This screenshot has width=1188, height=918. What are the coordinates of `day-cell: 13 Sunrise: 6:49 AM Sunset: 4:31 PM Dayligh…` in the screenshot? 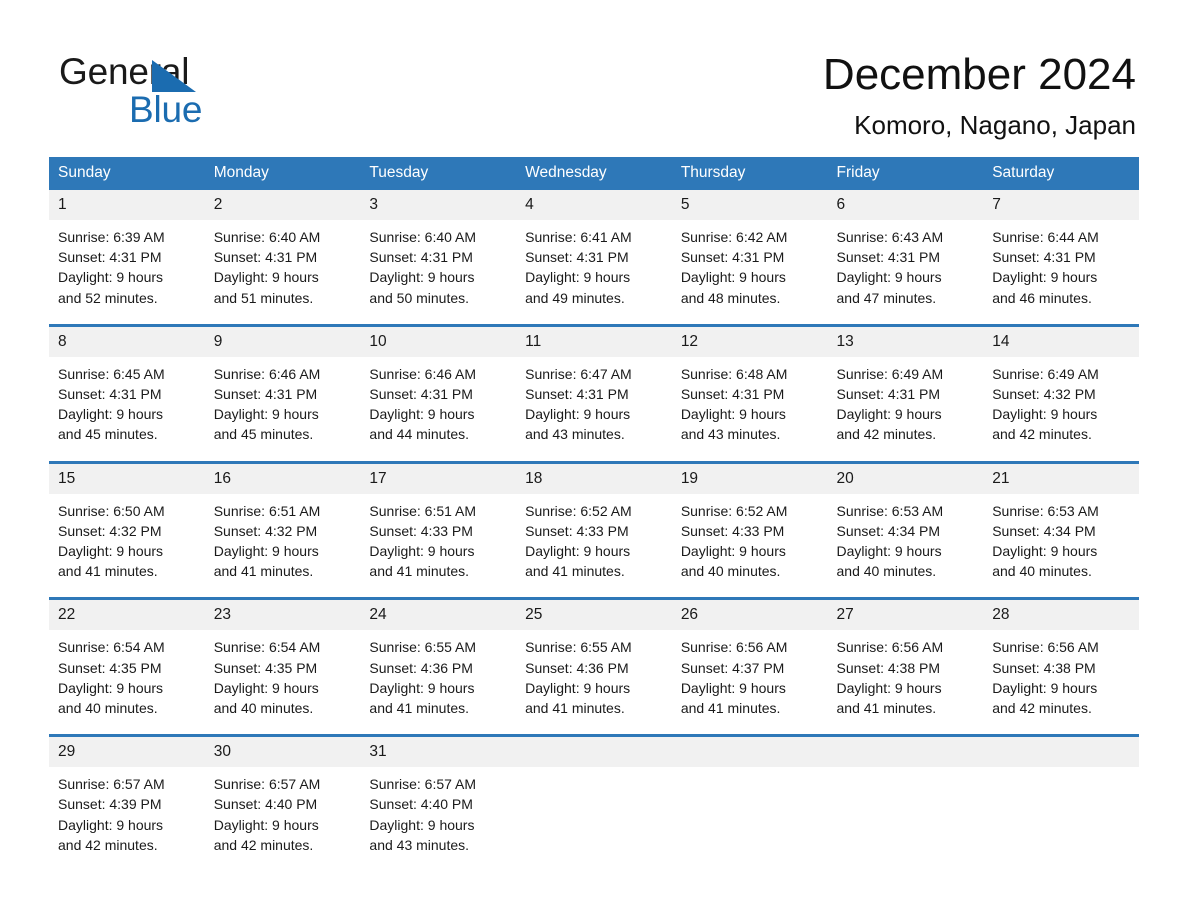 It's located at (905, 393).